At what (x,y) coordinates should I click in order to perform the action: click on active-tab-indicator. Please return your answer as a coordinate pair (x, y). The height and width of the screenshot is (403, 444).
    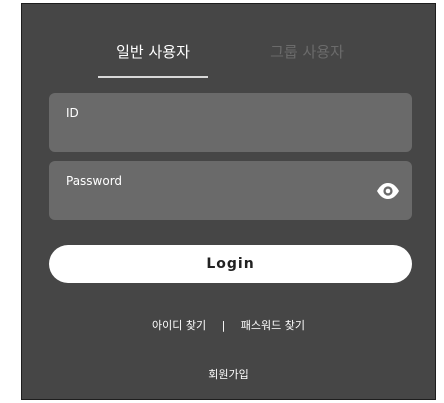
    Looking at the image, I should click on (153, 77).